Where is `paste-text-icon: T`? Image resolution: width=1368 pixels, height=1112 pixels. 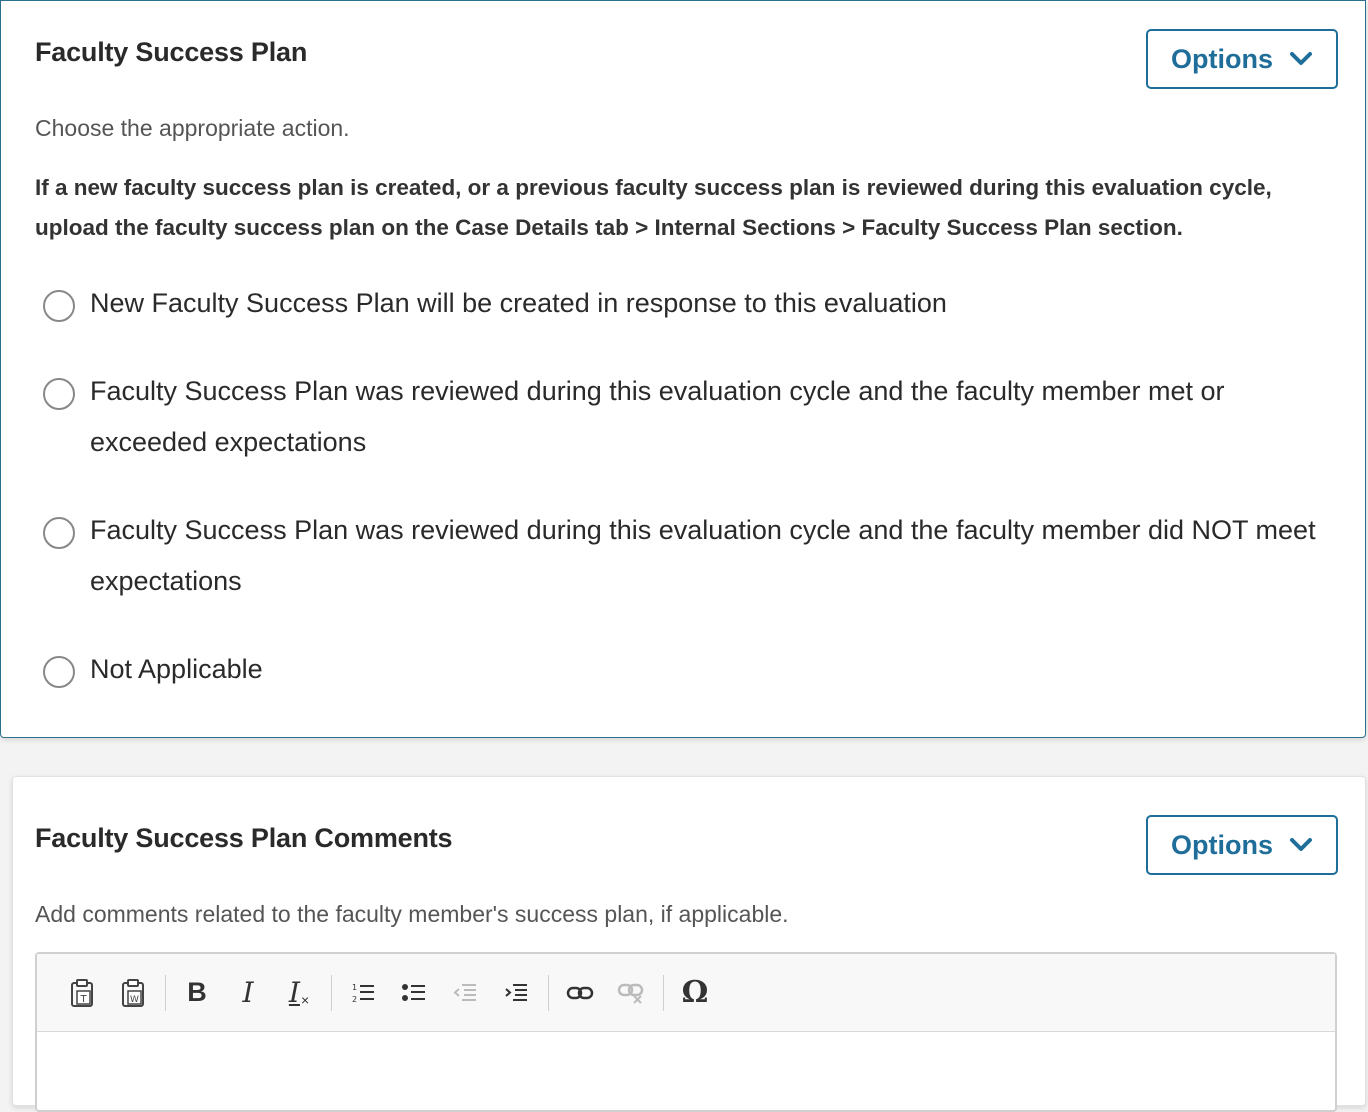
paste-text-icon: T is located at coordinates (82, 993).